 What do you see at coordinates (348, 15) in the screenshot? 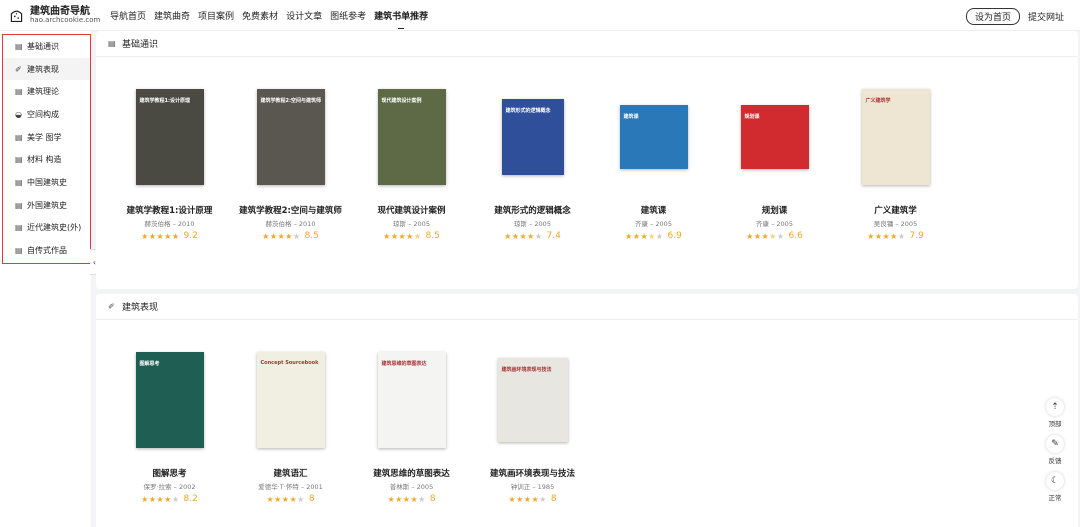
I see `nav-drawings: 图纸参考` at bounding box center [348, 15].